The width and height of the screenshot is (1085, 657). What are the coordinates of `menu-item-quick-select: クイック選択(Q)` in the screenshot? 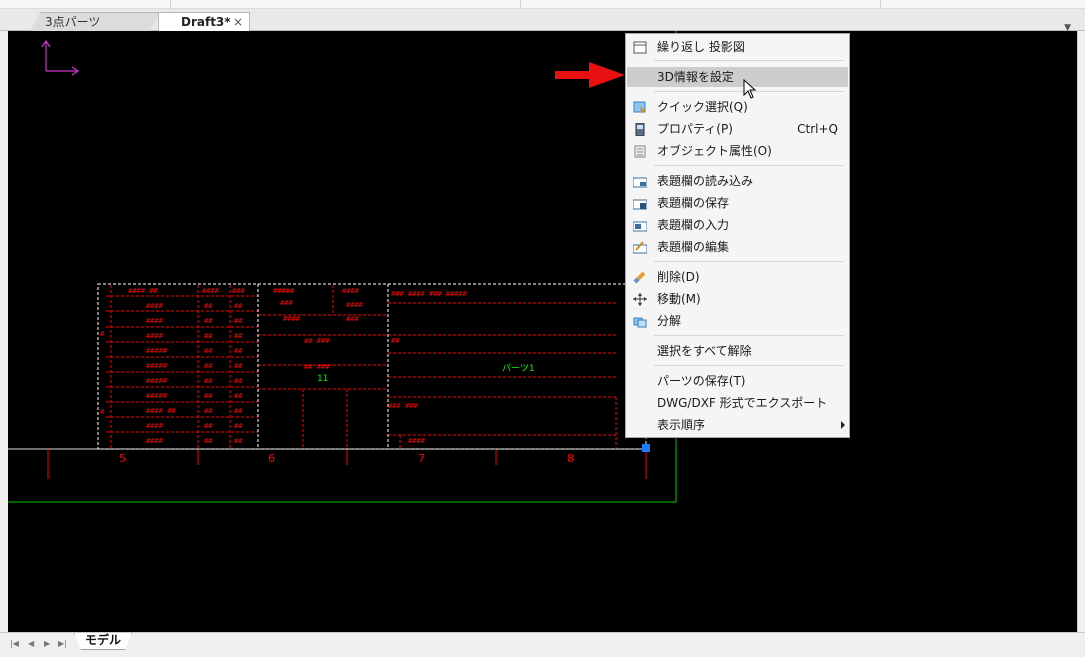 It's located at (737, 107).